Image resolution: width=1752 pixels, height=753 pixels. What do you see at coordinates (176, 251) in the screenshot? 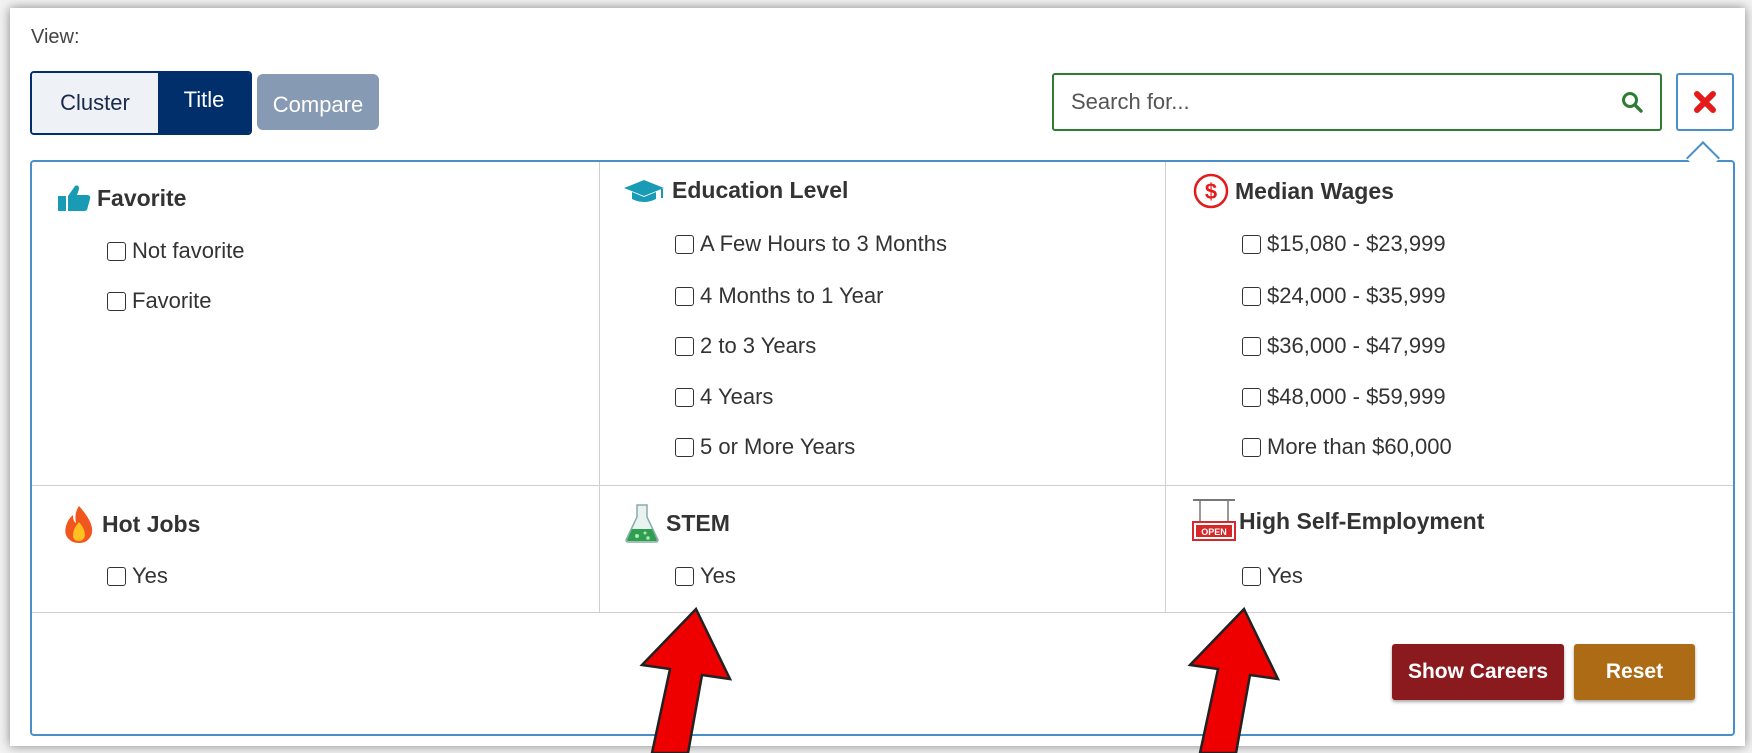
I see `favorite-option: Not favorite` at bounding box center [176, 251].